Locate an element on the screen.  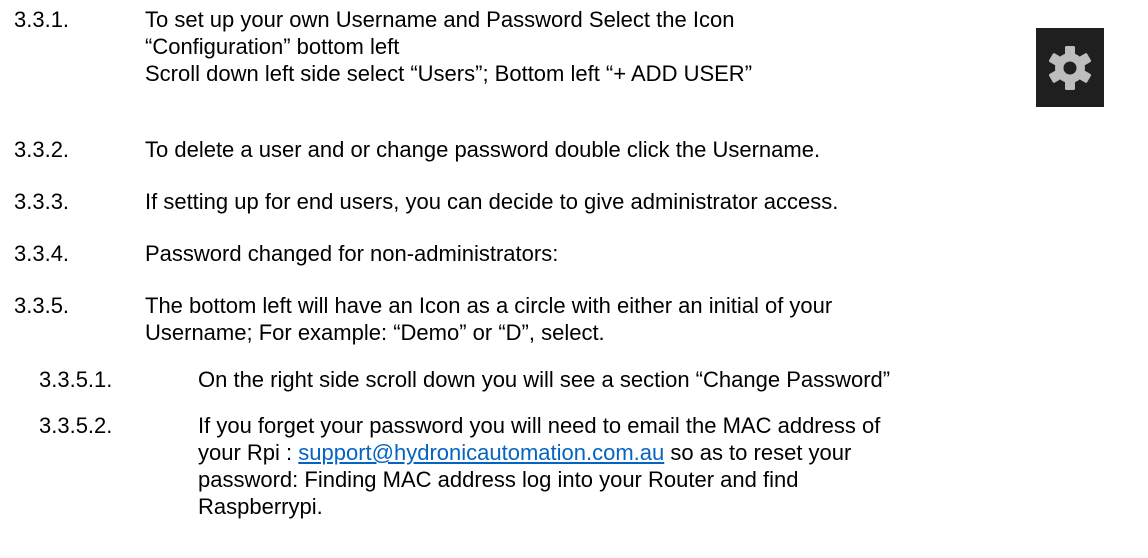
step-number: 3.3.1. is located at coordinates (42, 19).